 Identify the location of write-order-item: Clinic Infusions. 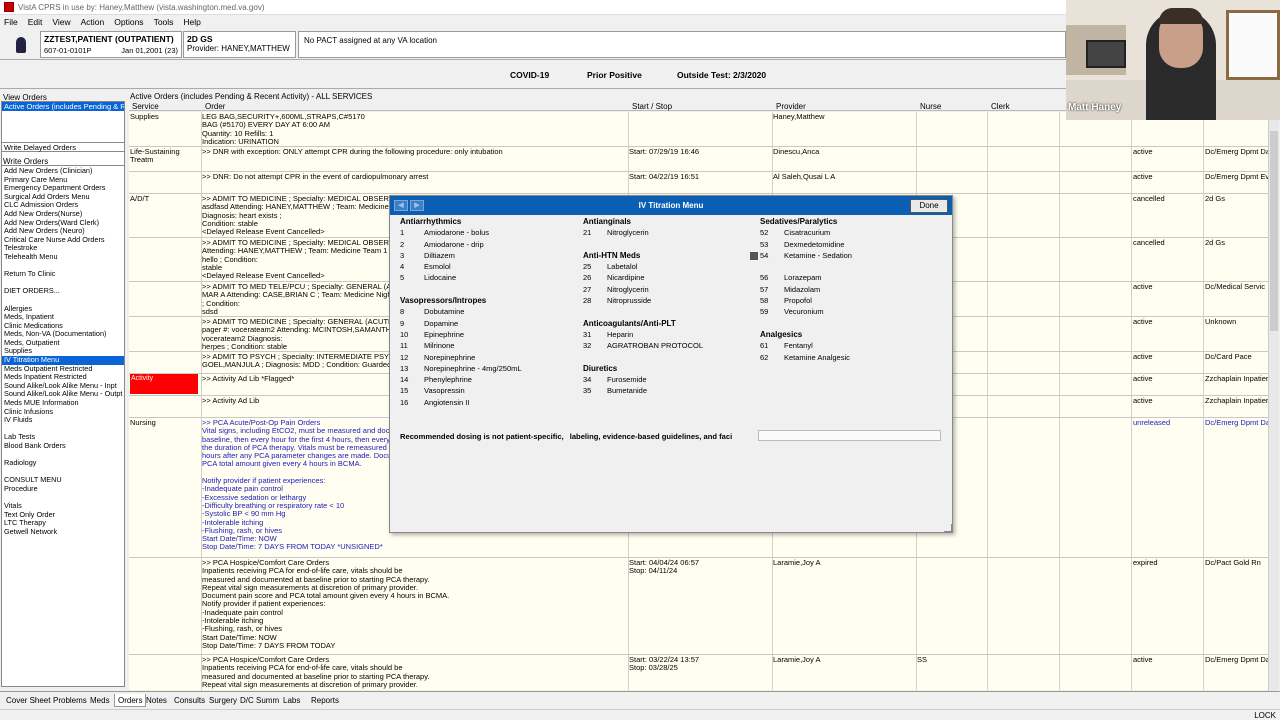
(63, 412).